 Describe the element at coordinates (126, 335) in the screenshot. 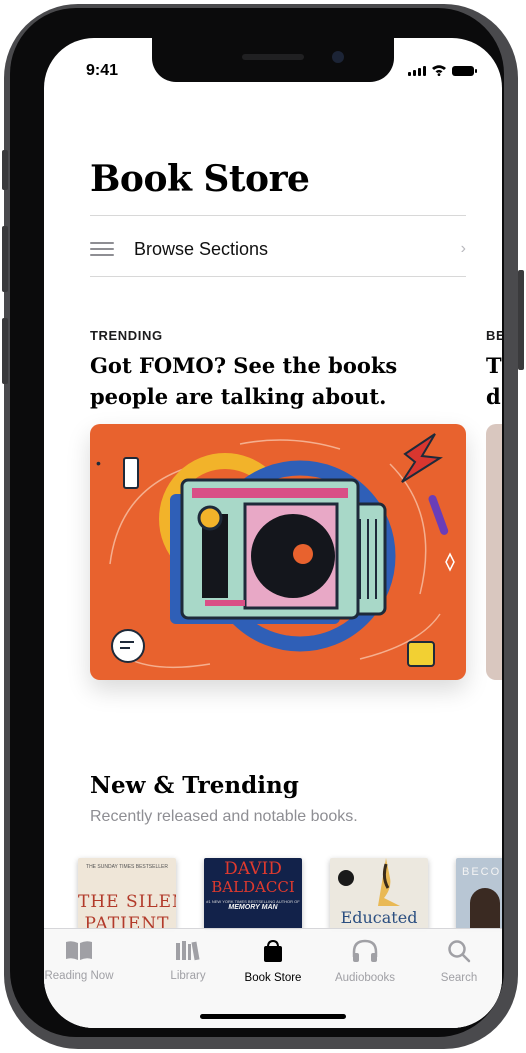

I see `featured-kicker: TRENDING` at that location.